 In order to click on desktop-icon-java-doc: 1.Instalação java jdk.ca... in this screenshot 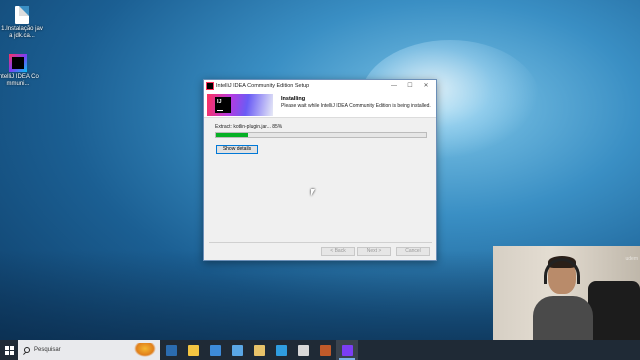, I will do `click(22, 23)`.